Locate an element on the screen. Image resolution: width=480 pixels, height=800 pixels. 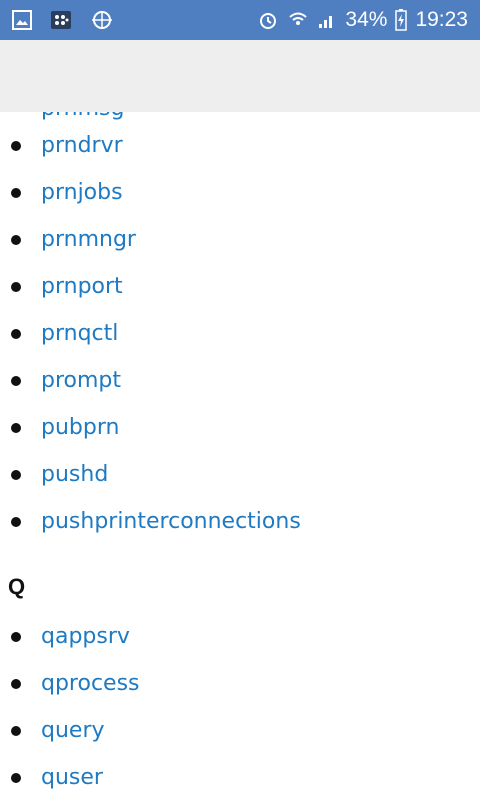
cut-off-list-link: prnmsg is located at coordinates (82, 116).